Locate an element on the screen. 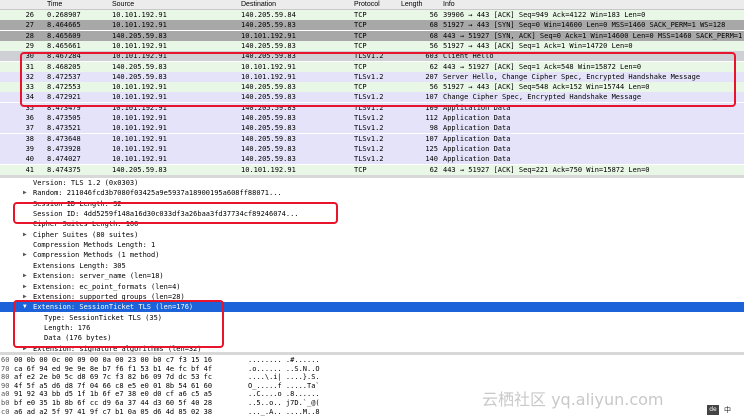 Image resolution: width=744 pixels, height=417 pixels. detail-row: ▶ Extension: ec_point_formats (len=4) is located at coordinates (372, 287).